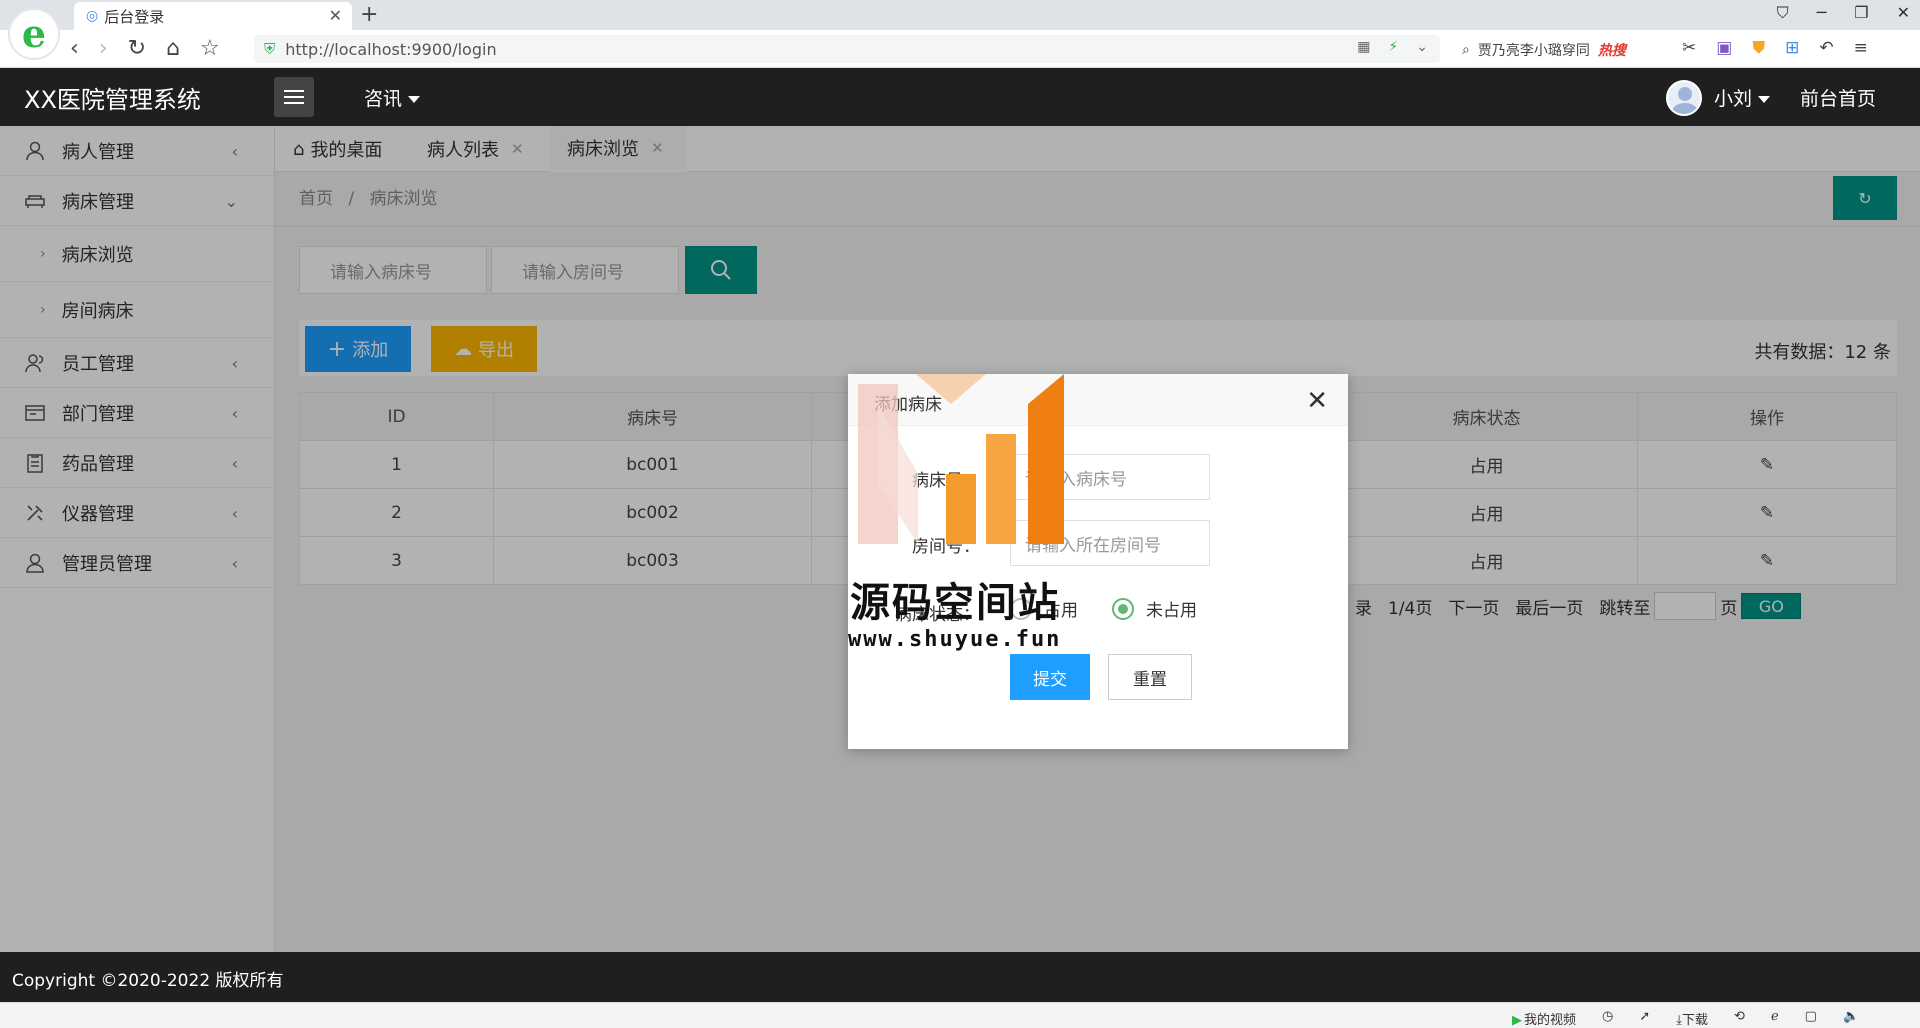 The width and height of the screenshot is (1920, 1028). I want to click on tab-close-icon: ✕, so click(335, 15).